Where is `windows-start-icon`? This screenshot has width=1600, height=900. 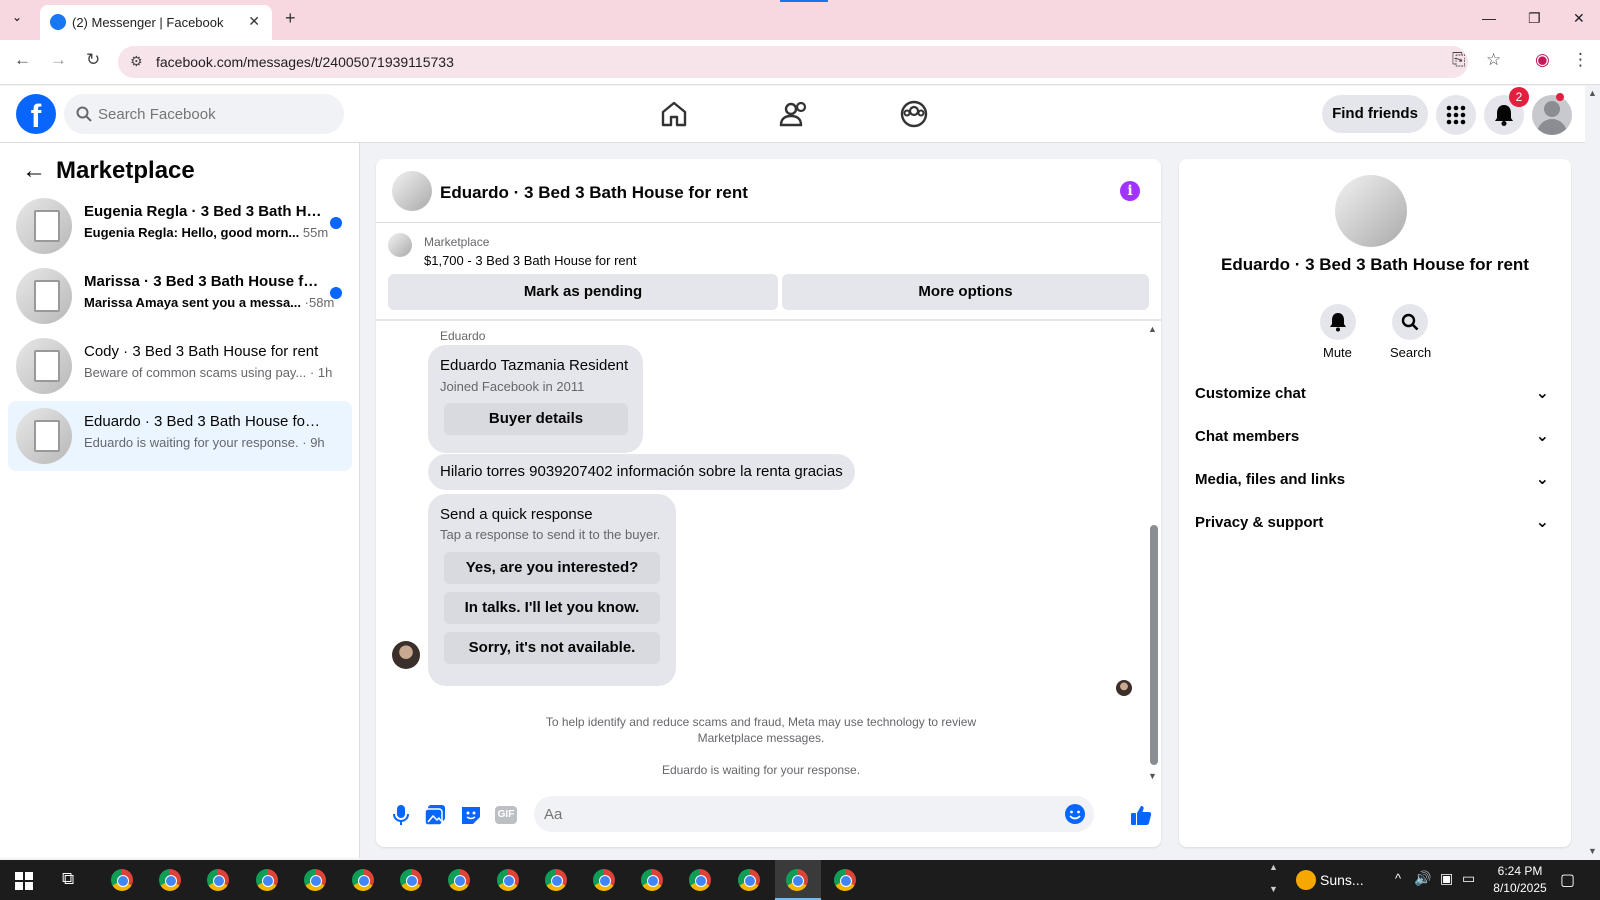 windows-start-icon is located at coordinates (24, 881).